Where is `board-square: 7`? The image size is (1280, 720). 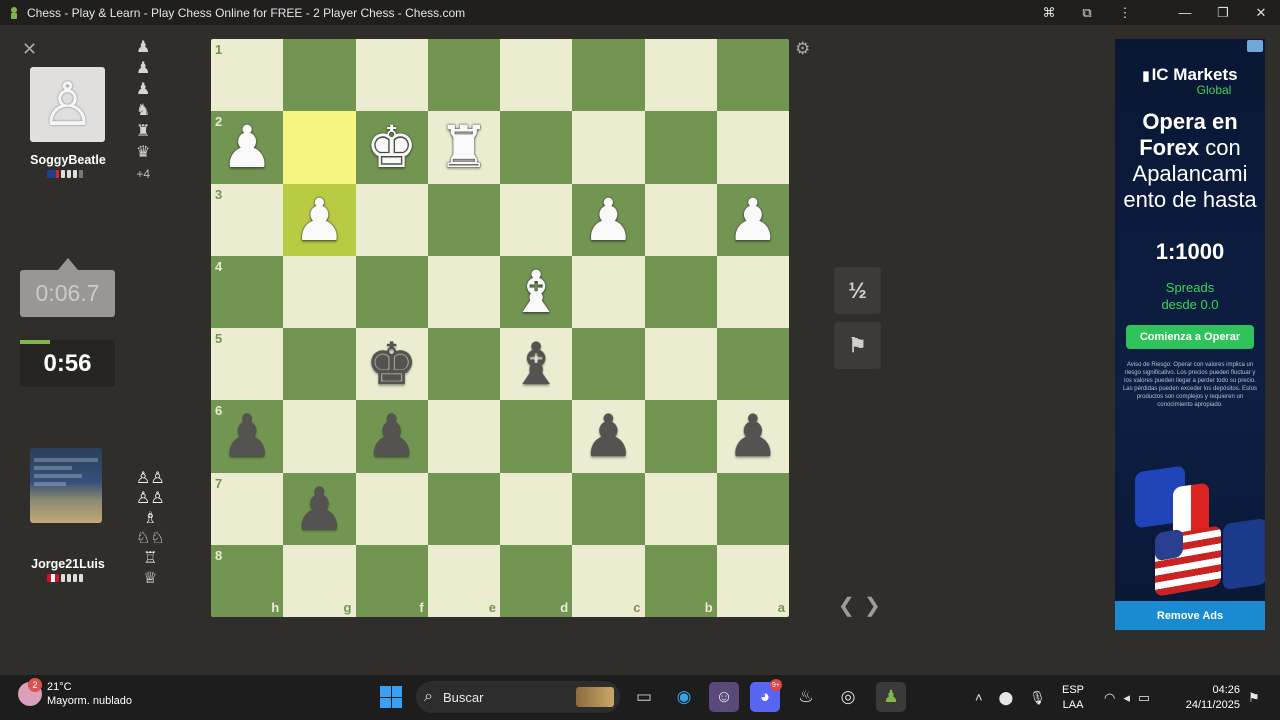 board-square: 7 is located at coordinates (247, 508).